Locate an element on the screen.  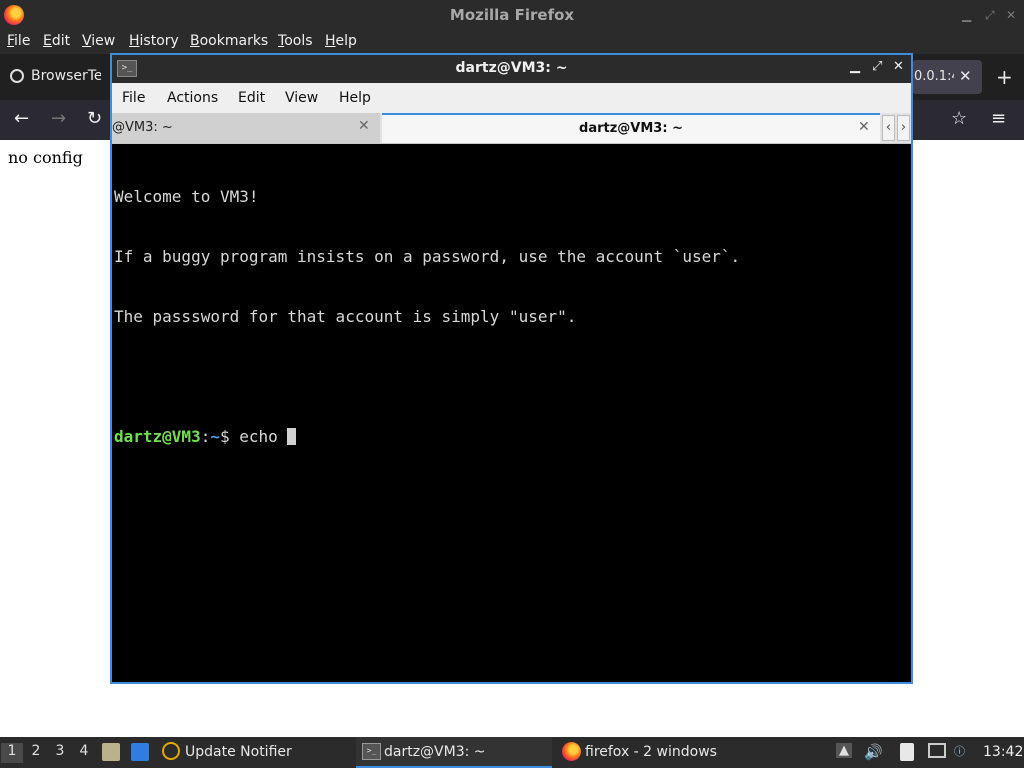
firefox-window-title: Mozilla Firefox is located at coordinates (512, 15).